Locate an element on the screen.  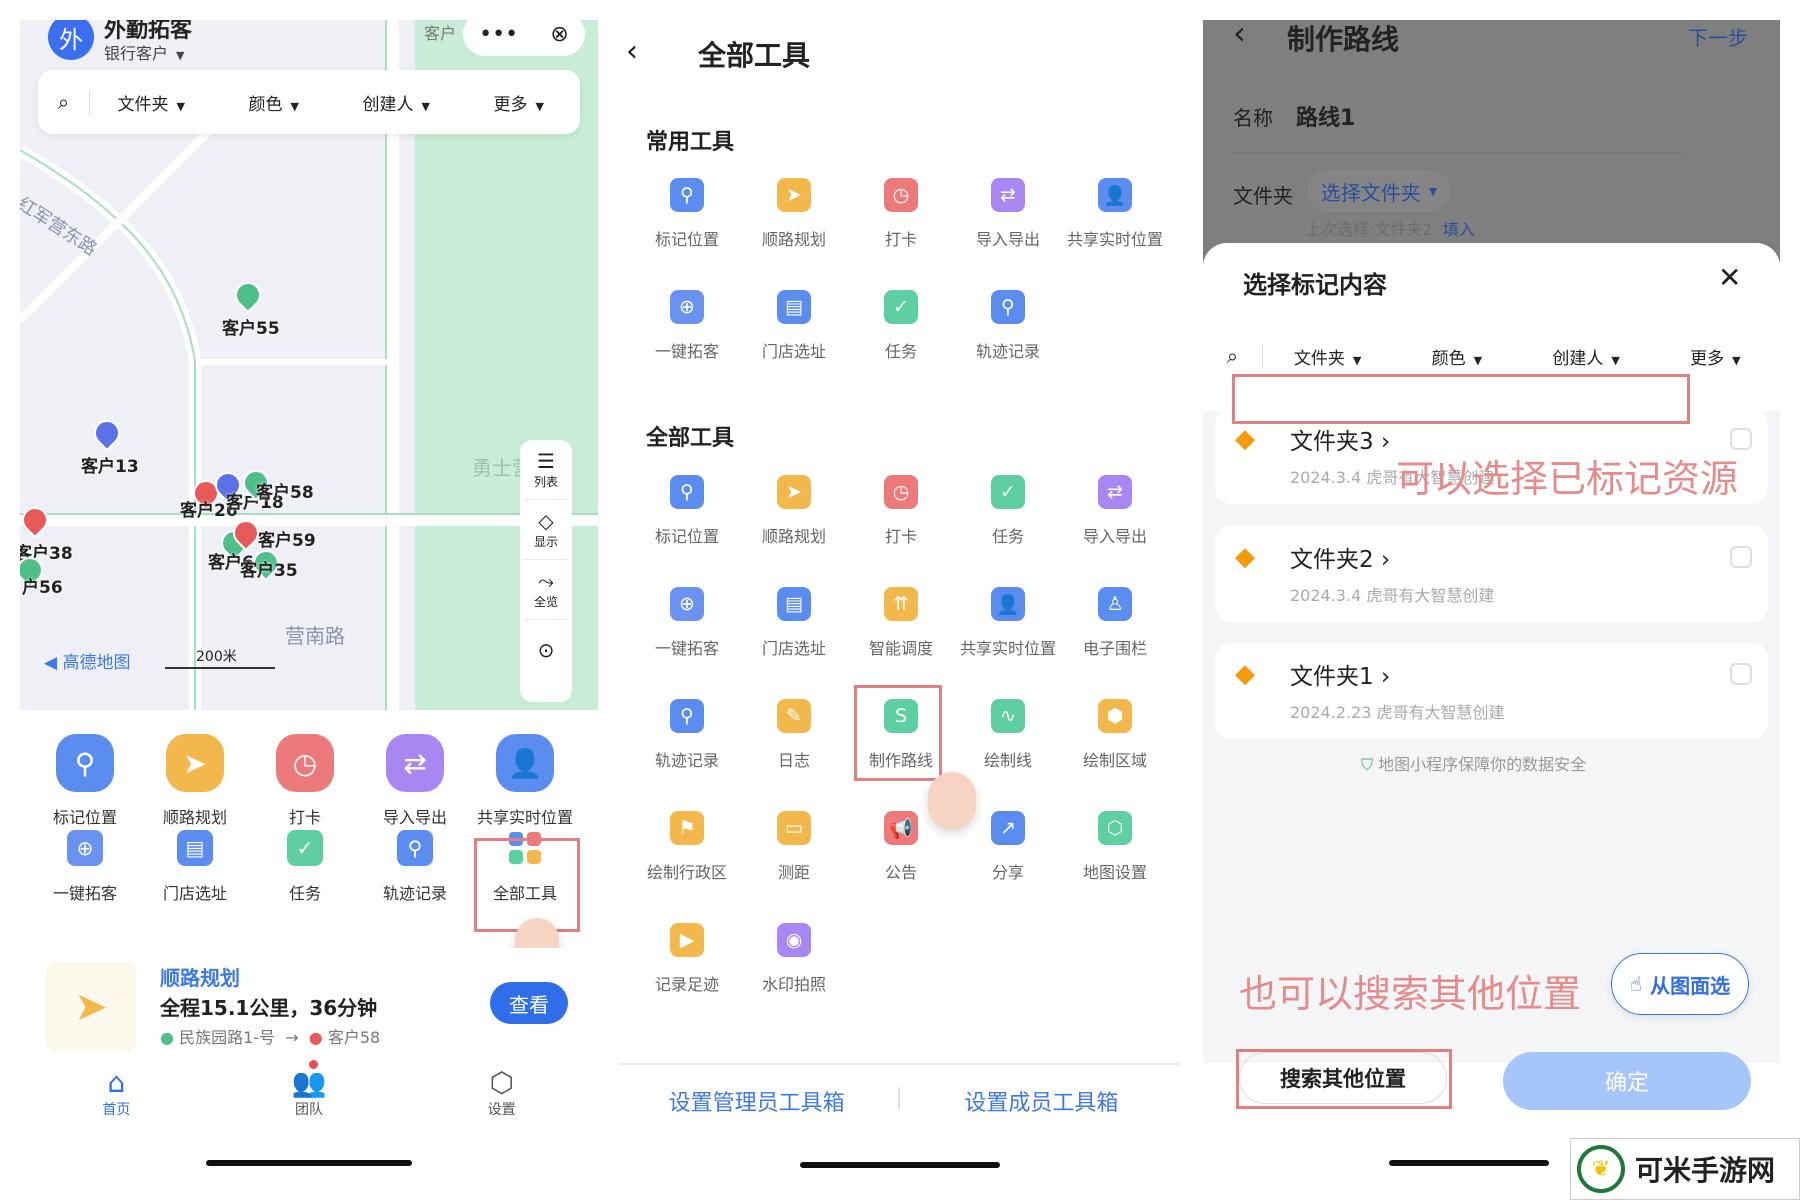
tool-label: 门店选址 is located at coordinates (793, 351).